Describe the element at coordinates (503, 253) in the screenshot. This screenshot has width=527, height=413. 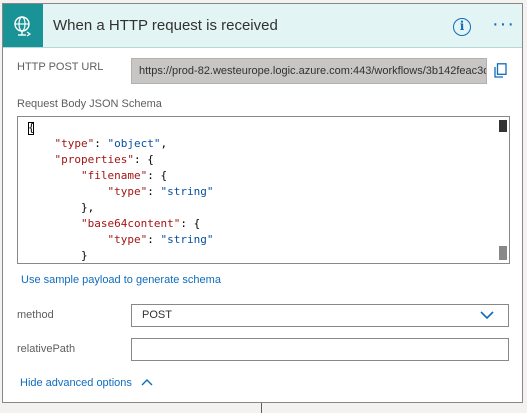
I see `scrollbar-end` at that location.